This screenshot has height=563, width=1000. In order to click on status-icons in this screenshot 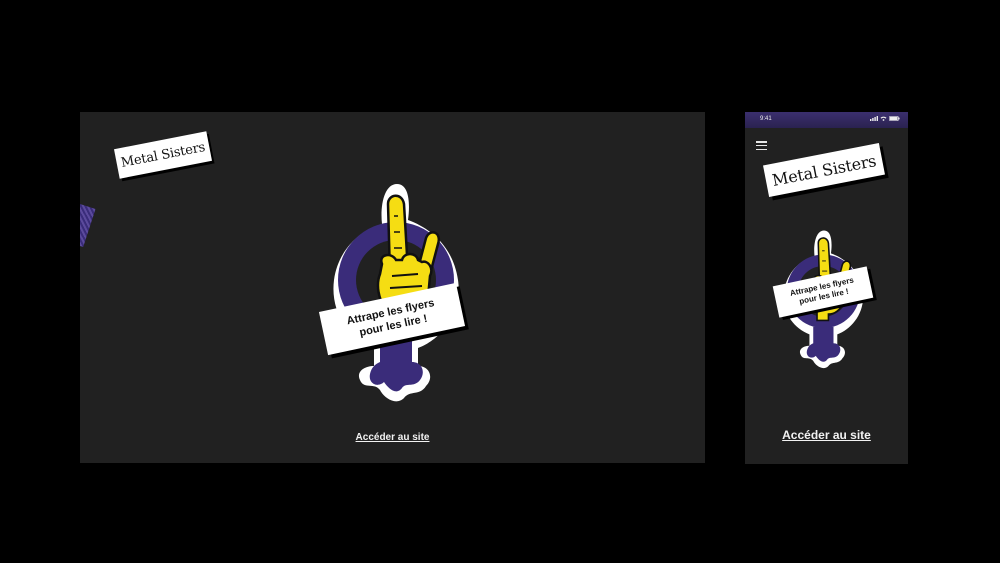, I will do `click(885, 118)`.